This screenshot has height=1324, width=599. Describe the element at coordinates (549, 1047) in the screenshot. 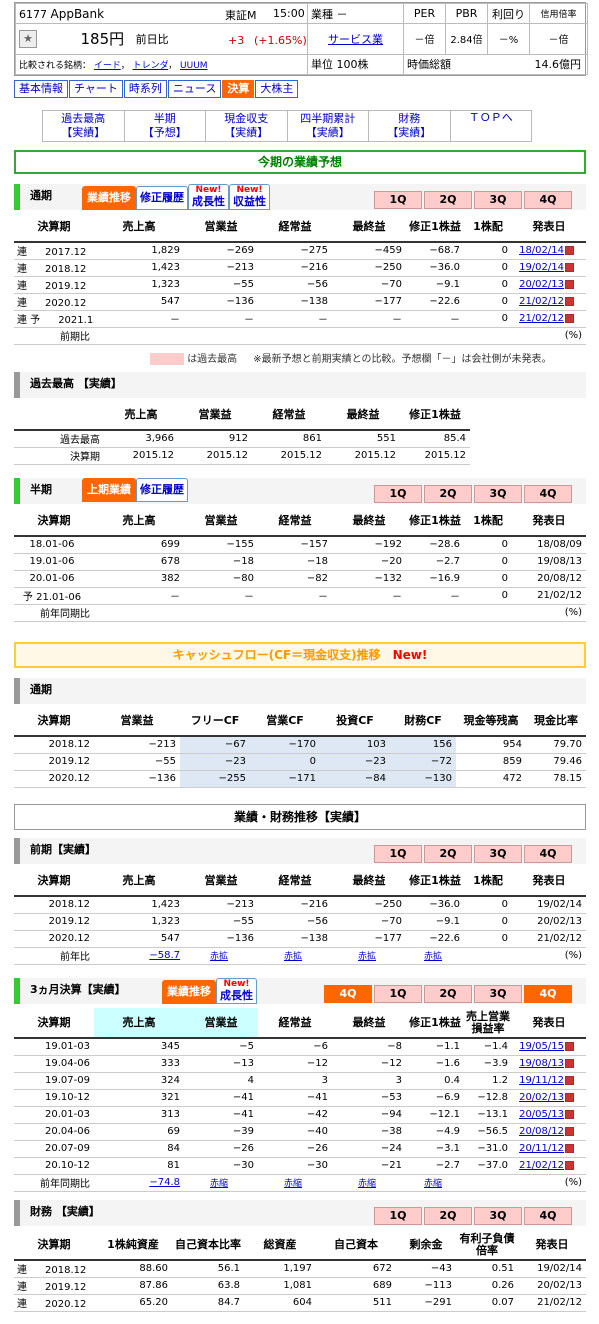

I see `release-date-link: 19/05/15` at that location.